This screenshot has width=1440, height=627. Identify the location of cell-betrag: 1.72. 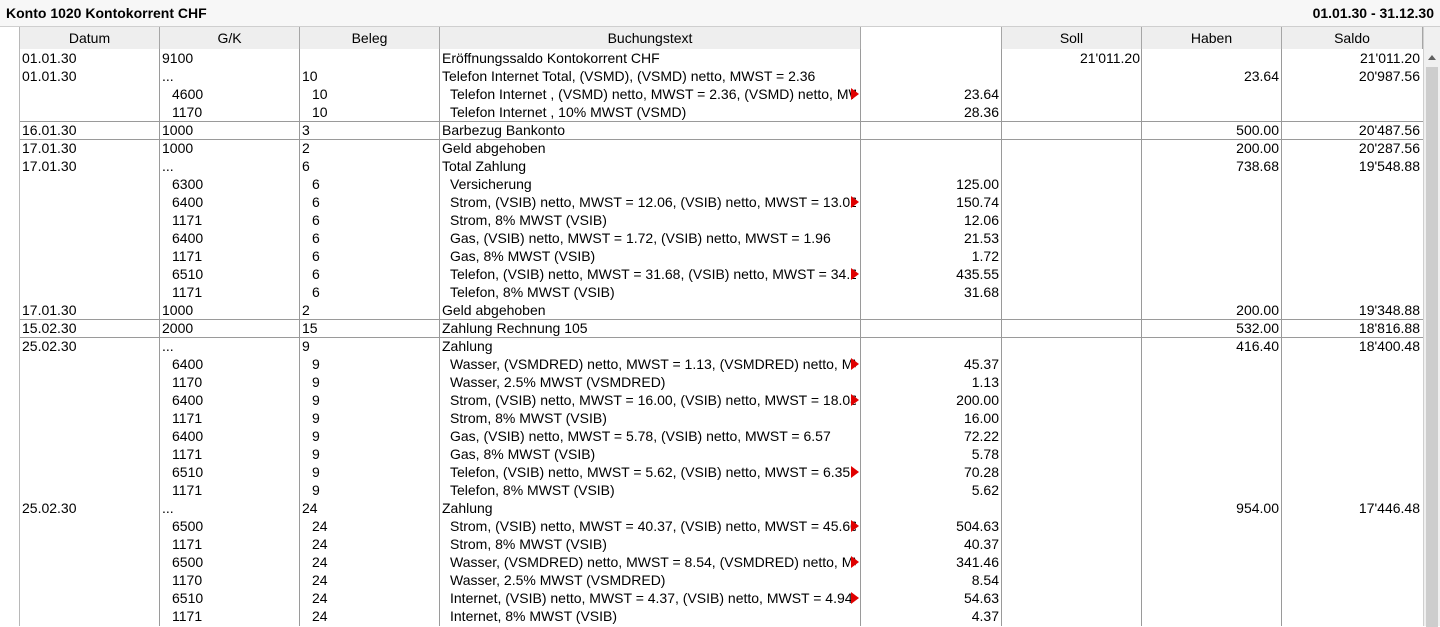
(930, 256).